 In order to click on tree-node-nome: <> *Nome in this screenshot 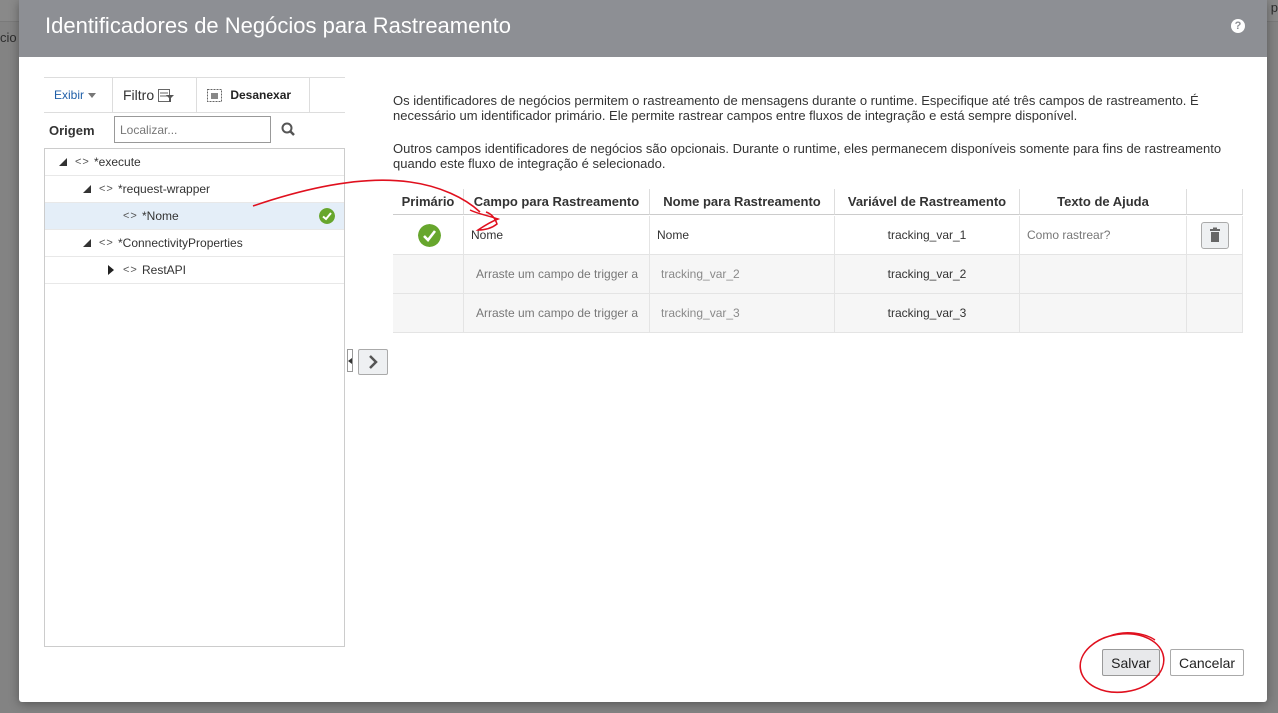, I will do `click(194, 216)`.